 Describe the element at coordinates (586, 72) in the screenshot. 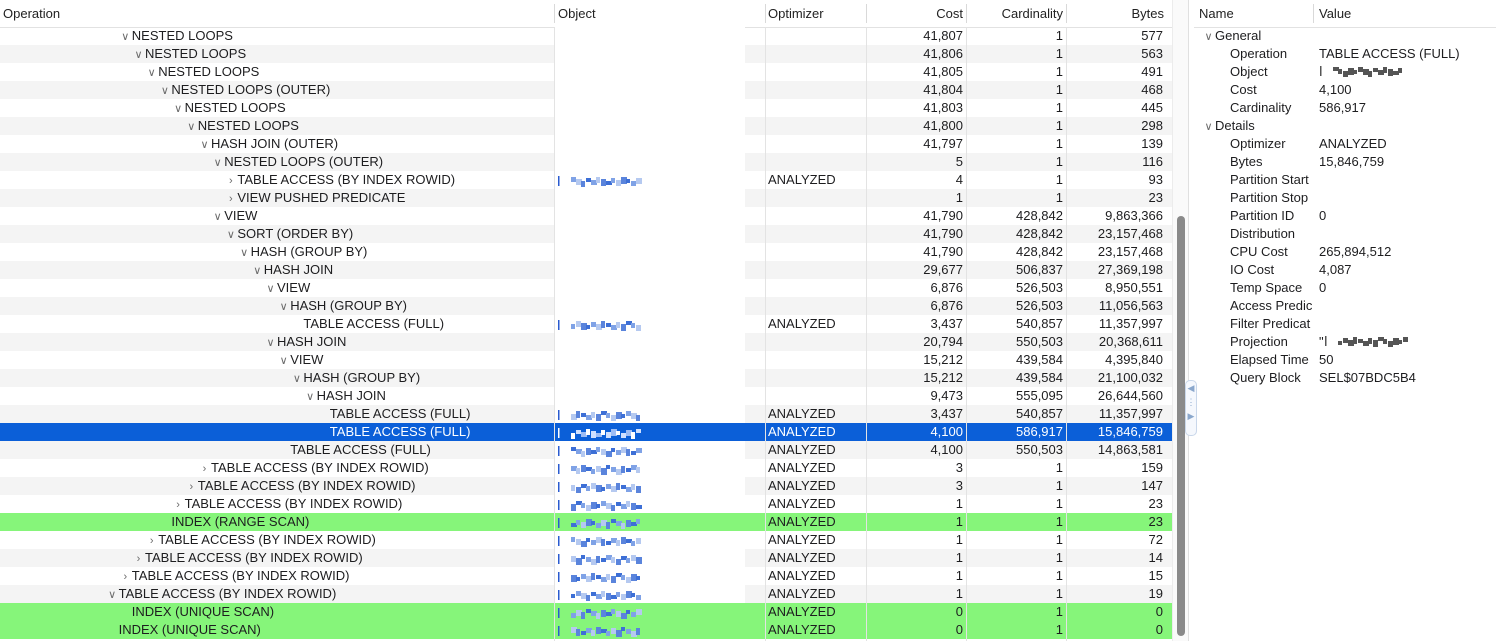

I see `table-row: ∨ NESTED LOOPS 41,805 1 491` at that location.